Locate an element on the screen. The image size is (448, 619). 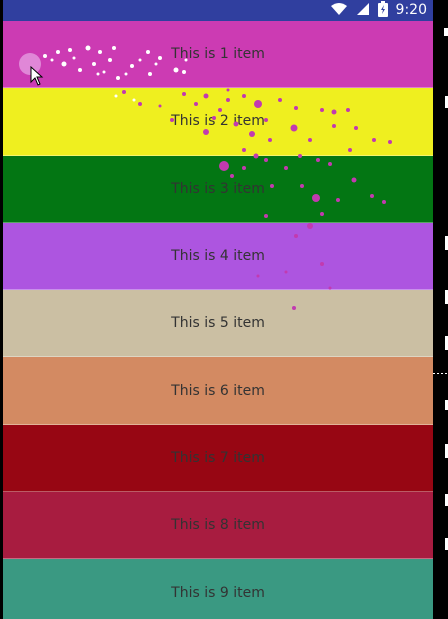
list-item: This is 3 item is located at coordinates (218, 189).